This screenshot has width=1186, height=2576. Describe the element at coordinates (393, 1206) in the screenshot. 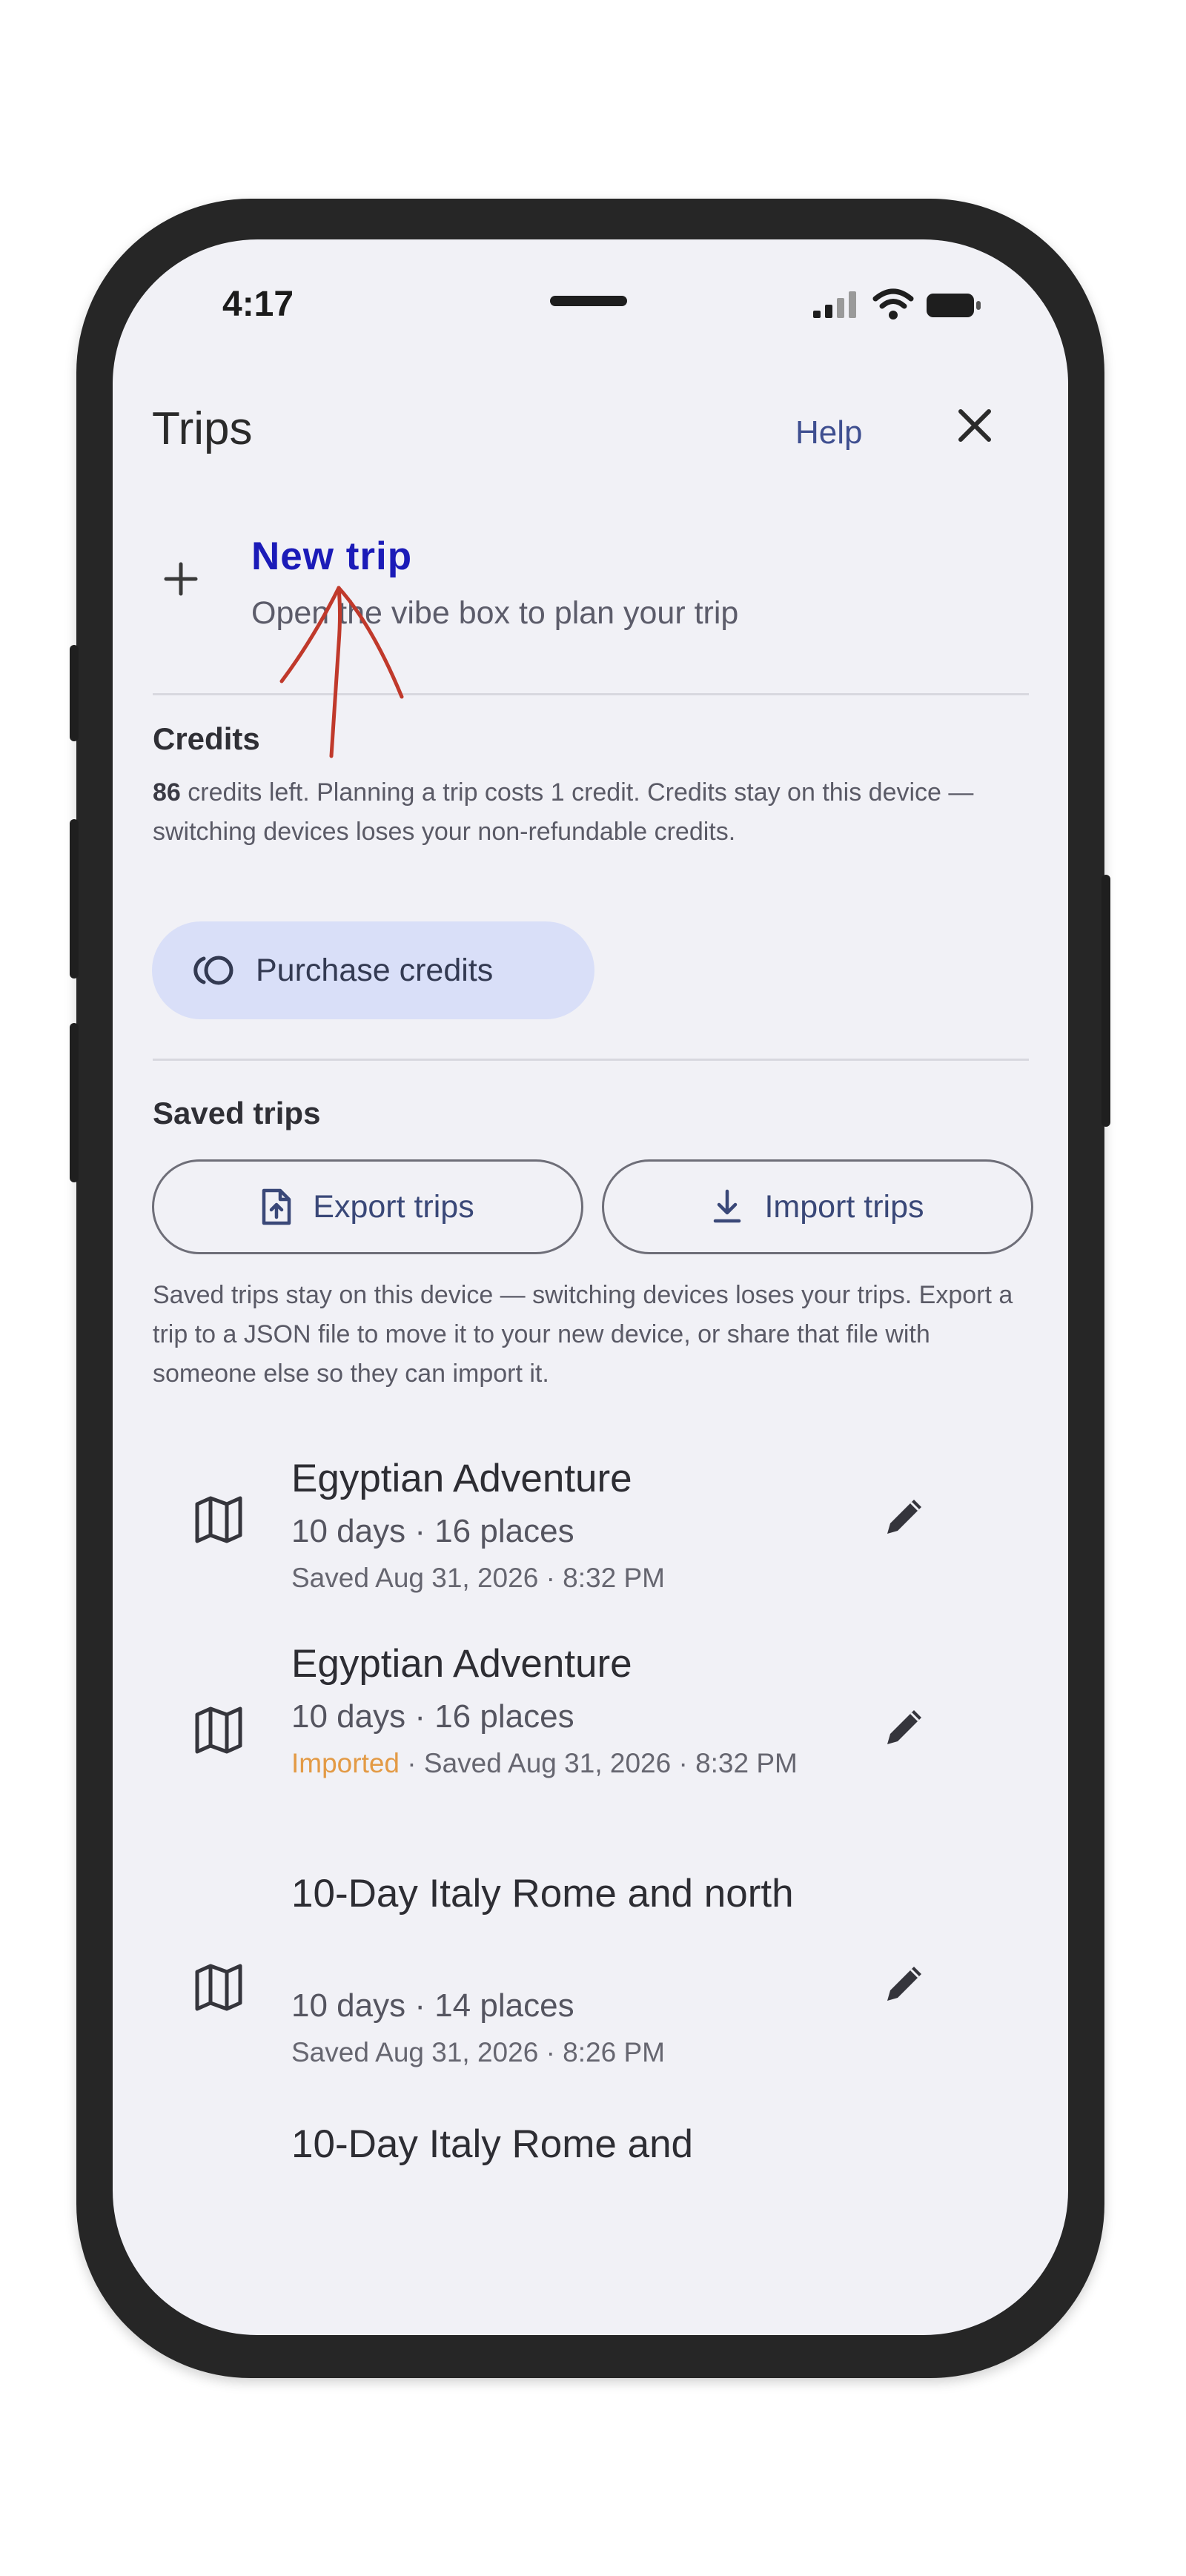

I see `export-trips-label: Export trips` at that location.